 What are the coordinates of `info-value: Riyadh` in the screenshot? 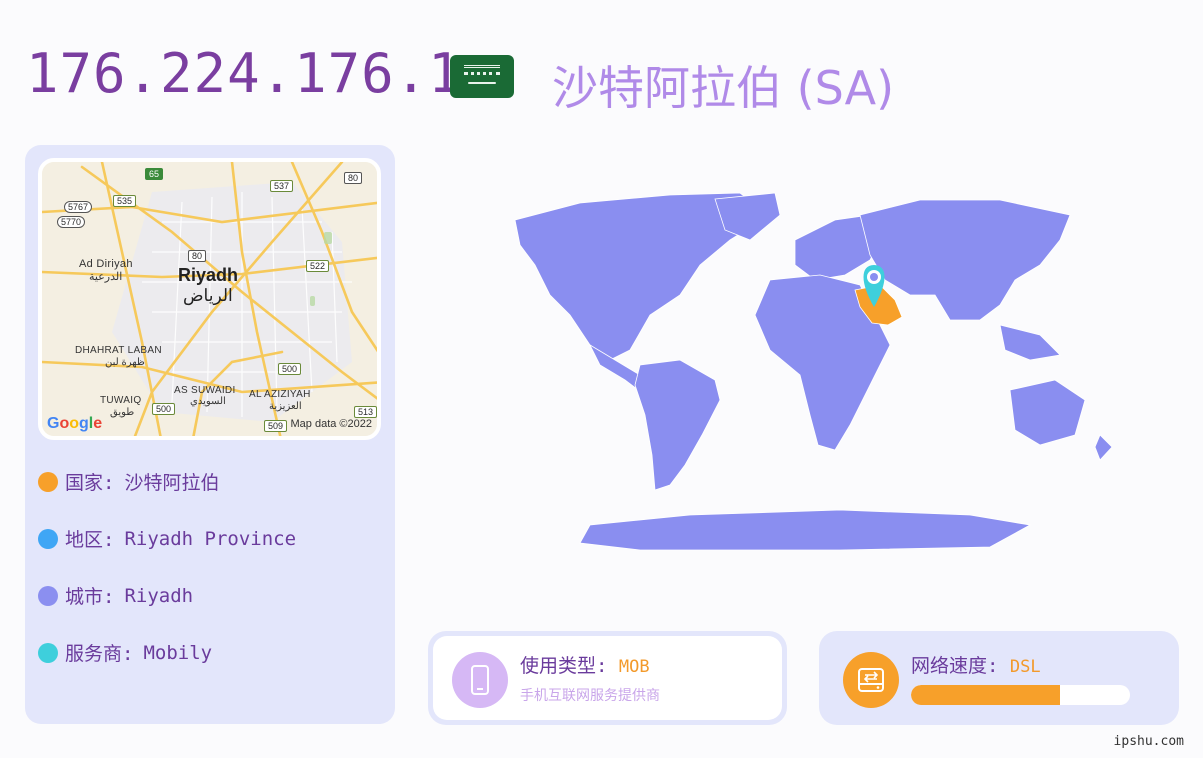 It's located at (159, 595).